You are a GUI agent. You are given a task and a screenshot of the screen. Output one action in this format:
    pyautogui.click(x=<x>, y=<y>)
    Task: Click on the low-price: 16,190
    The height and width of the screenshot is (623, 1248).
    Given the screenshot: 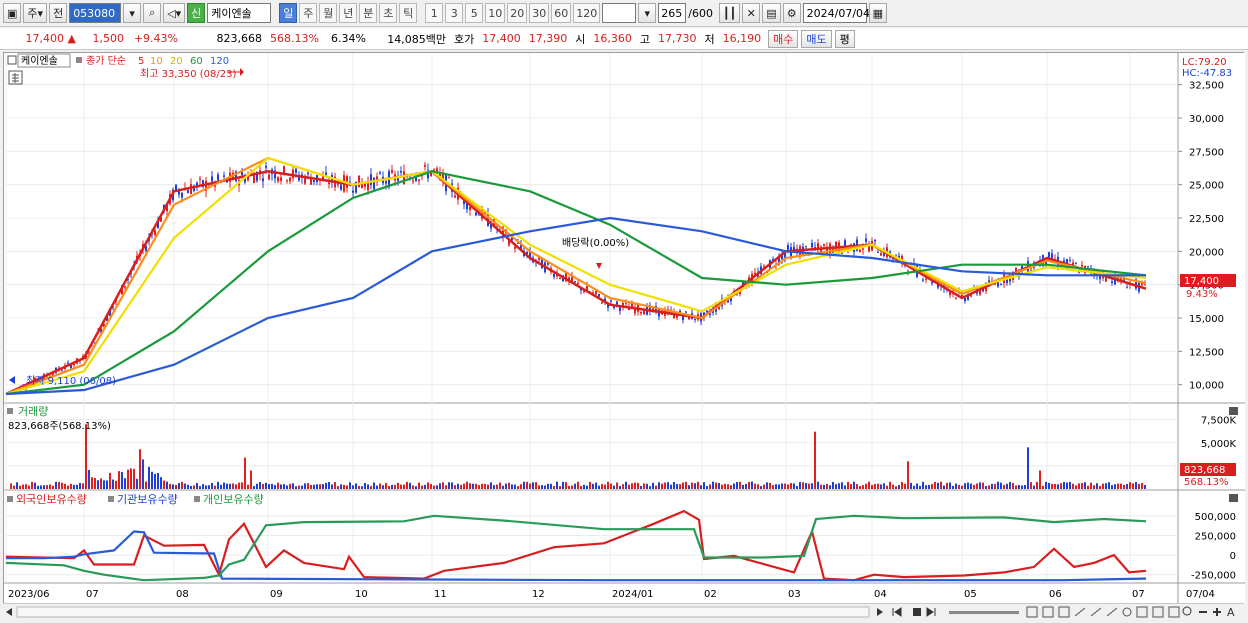 What is the action you would take?
    pyautogui.click(x=742, y=38)
    